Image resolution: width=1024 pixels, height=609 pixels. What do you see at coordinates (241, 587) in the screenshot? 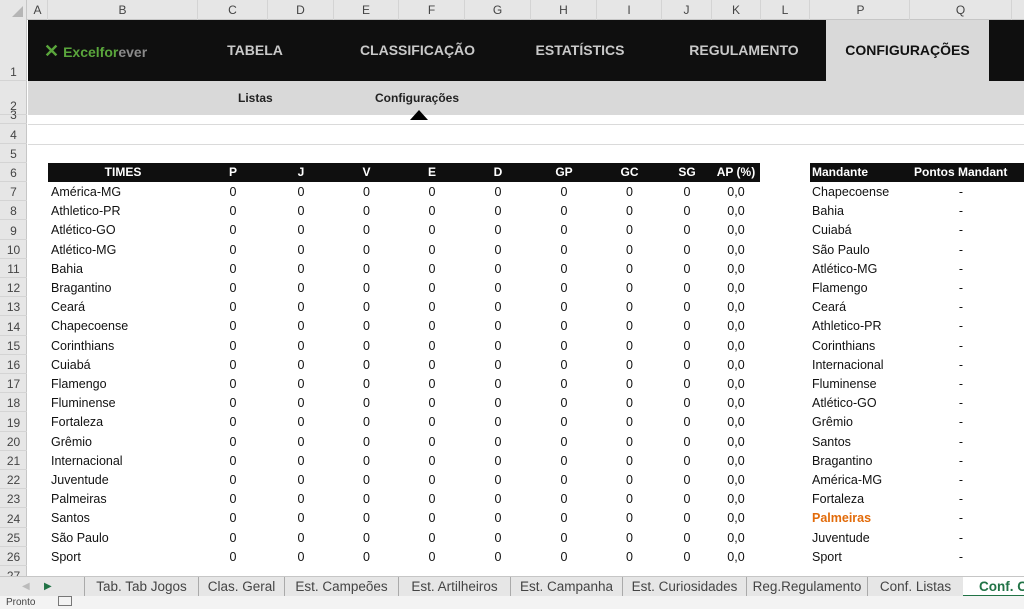
I see `sheet-tab-1: Clas. Geral` at bounding box center [241, 587].